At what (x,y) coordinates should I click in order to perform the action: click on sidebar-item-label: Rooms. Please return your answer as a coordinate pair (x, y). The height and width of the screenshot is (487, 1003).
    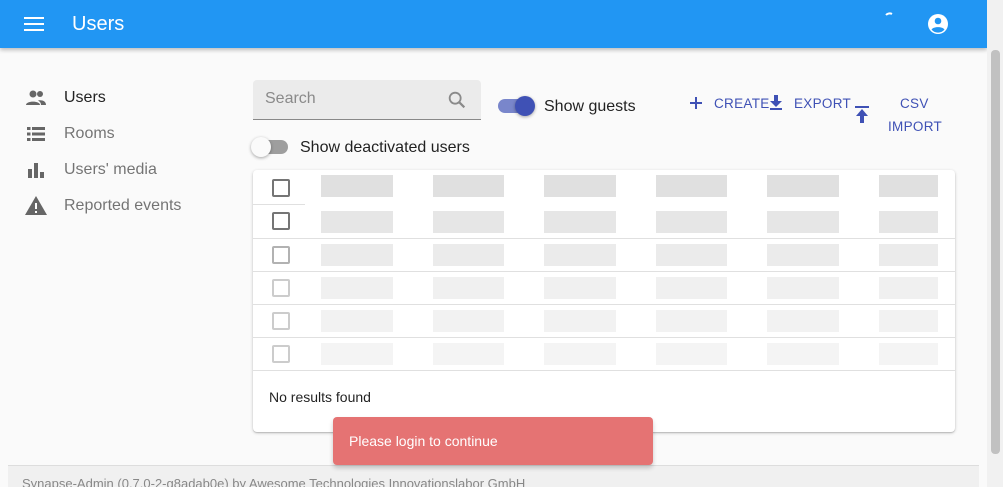
    Looking at the image, I should click on (89, 133).